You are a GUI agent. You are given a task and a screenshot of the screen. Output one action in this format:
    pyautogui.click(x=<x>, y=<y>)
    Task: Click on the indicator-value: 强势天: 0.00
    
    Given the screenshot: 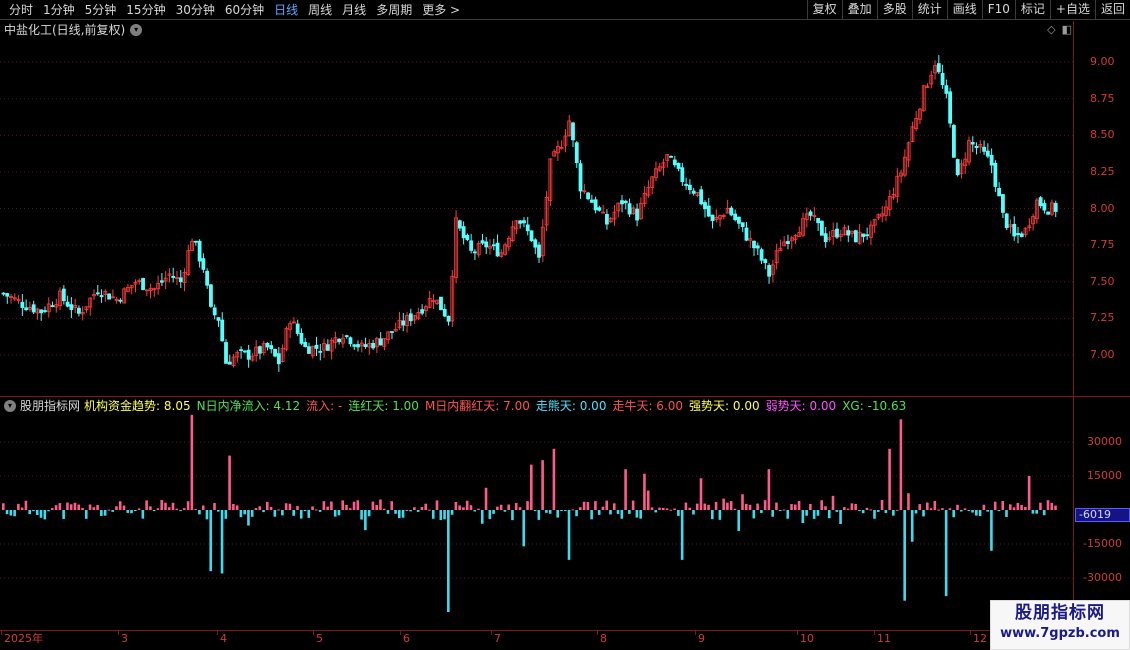 What is the action you would take?
    pyautogui.click(x=724, y=406)
    